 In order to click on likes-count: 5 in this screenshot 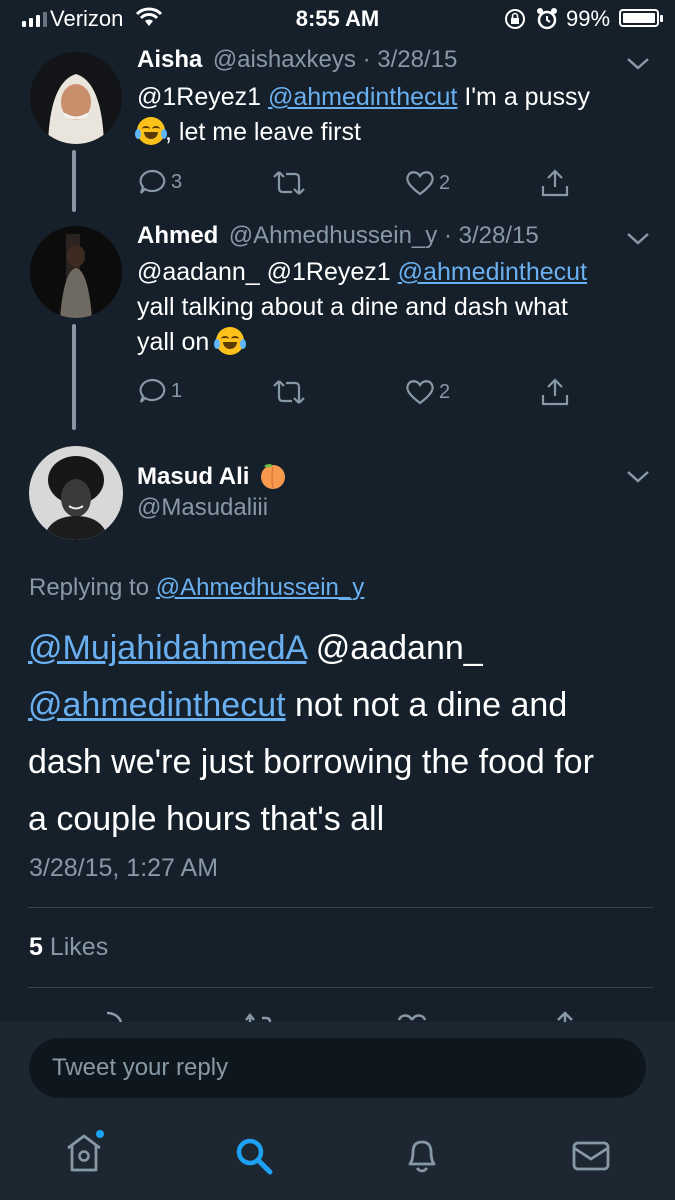, I will do `click(36, 947)`.